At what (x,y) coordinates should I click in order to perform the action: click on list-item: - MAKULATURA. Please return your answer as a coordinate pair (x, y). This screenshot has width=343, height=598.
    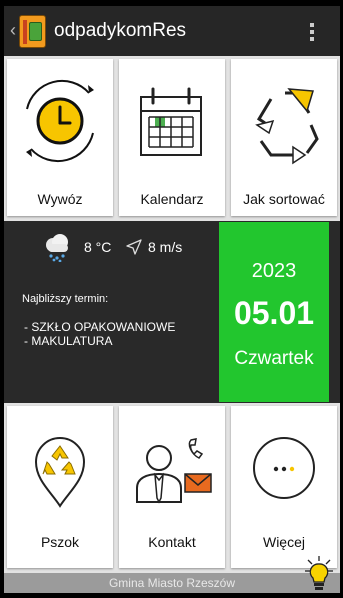
    Looking at the image, I should click on (68, 341).